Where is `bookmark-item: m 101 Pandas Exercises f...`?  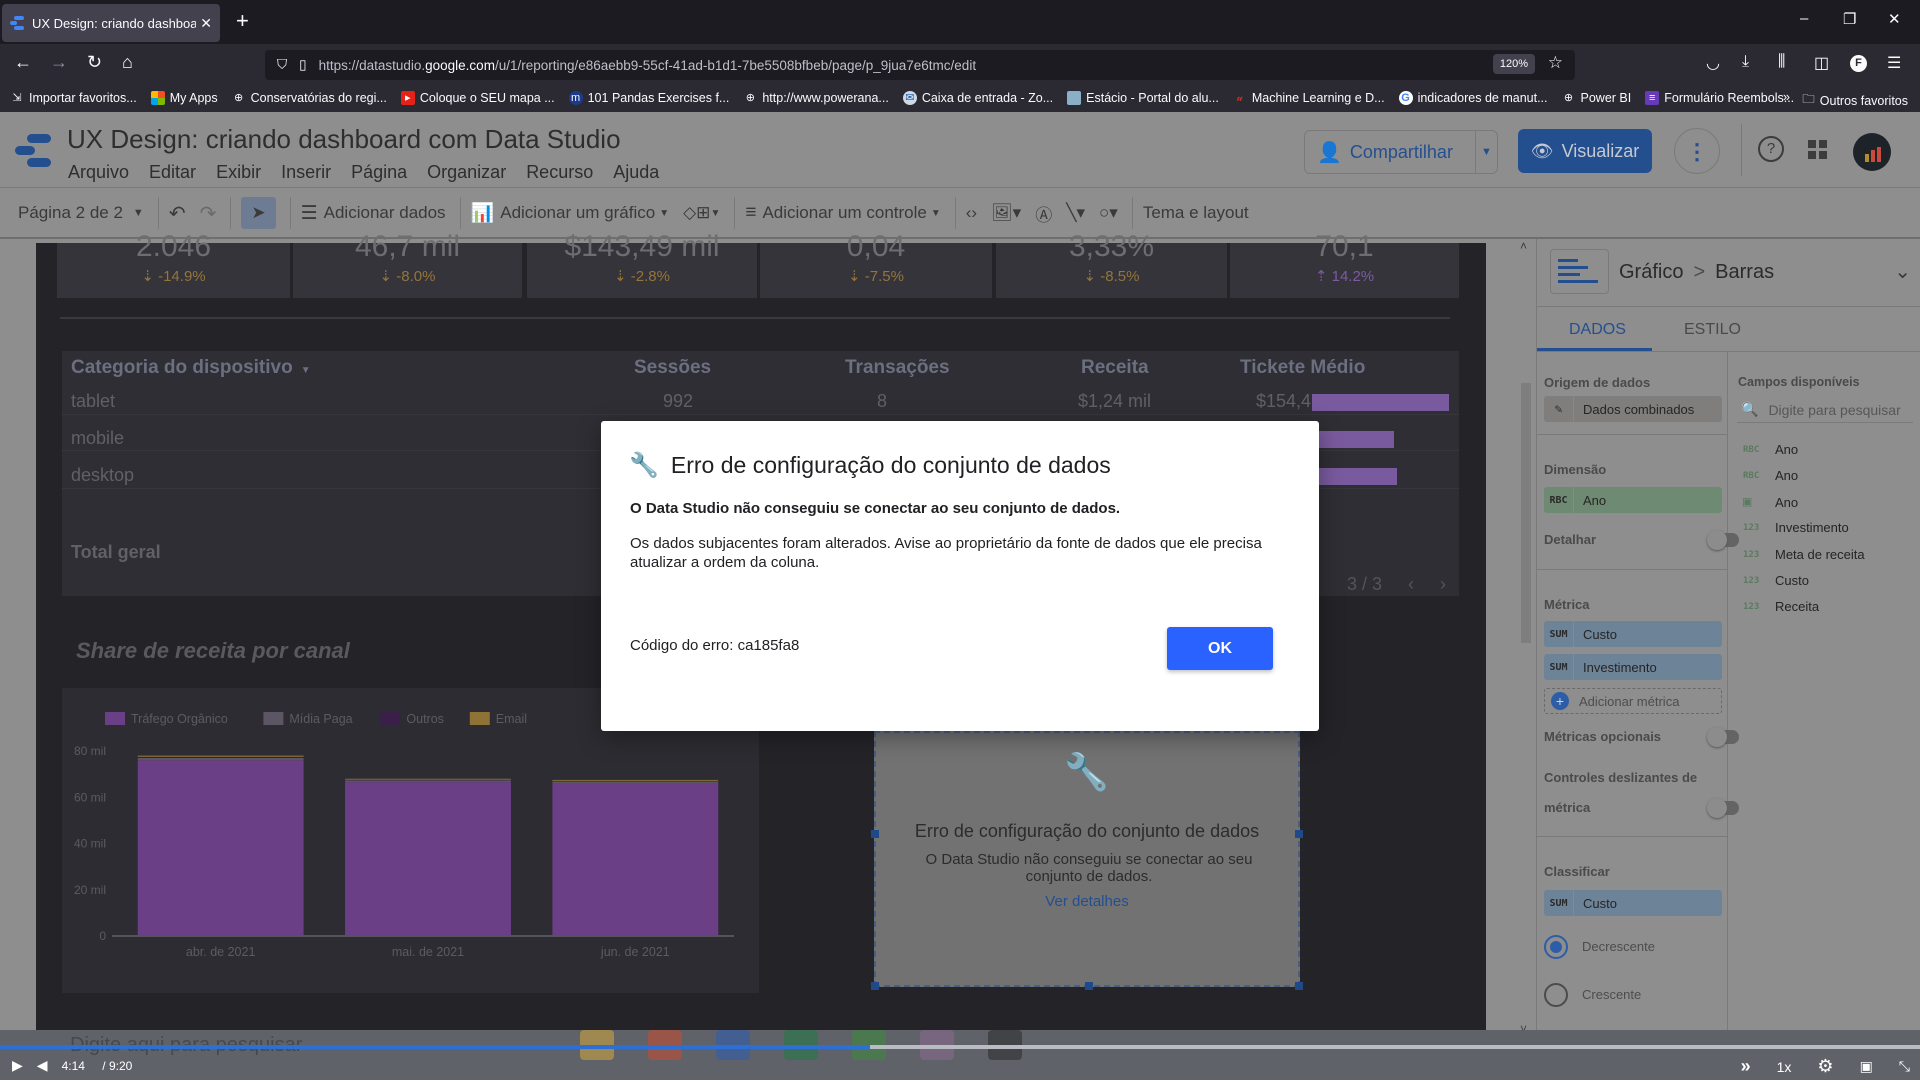 bookmark-item: m 101 Pandas Exercises f... is located at coordinates (648, 98).